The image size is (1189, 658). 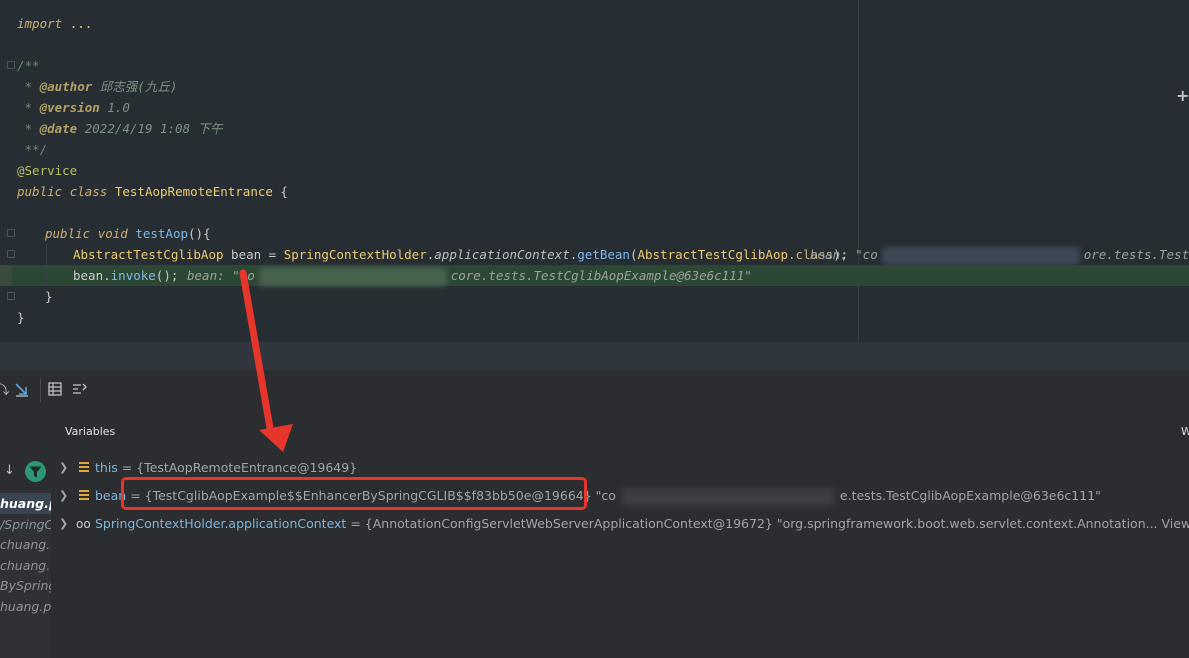 I want to click on view-link: View, so click(x=1175, y=523).